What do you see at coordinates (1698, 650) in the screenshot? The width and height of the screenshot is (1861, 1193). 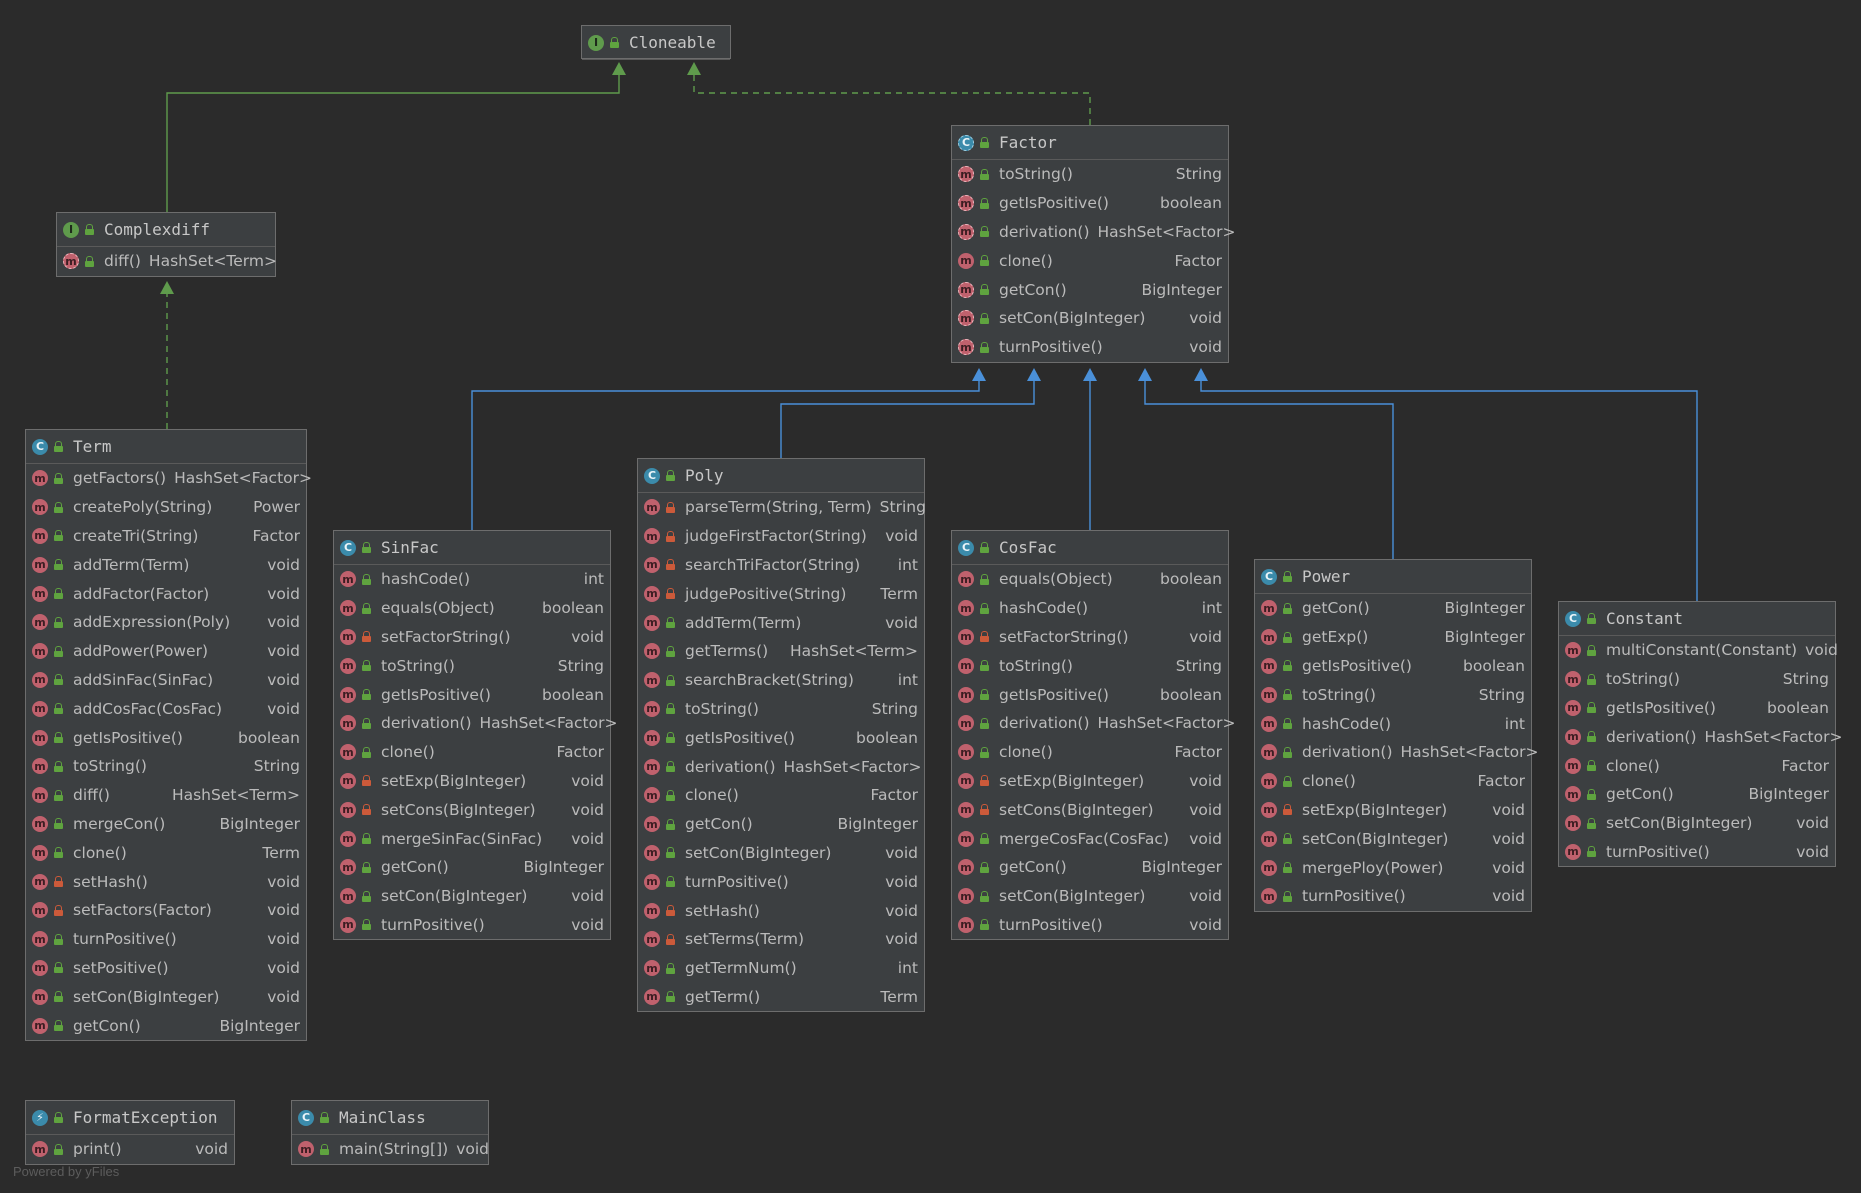 I see `method-row: m multiConstant(Constant) void` at bounding box center [1698, 650].